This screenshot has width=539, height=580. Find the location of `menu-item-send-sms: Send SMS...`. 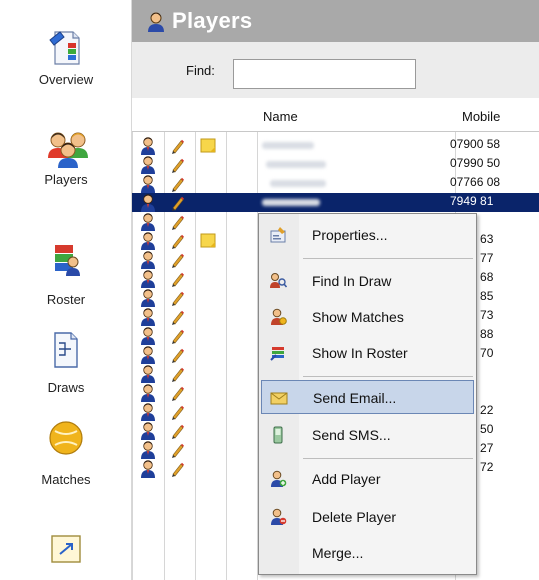

menu-item-send-sms: Send SMS... is located at coordinates (367, 435).